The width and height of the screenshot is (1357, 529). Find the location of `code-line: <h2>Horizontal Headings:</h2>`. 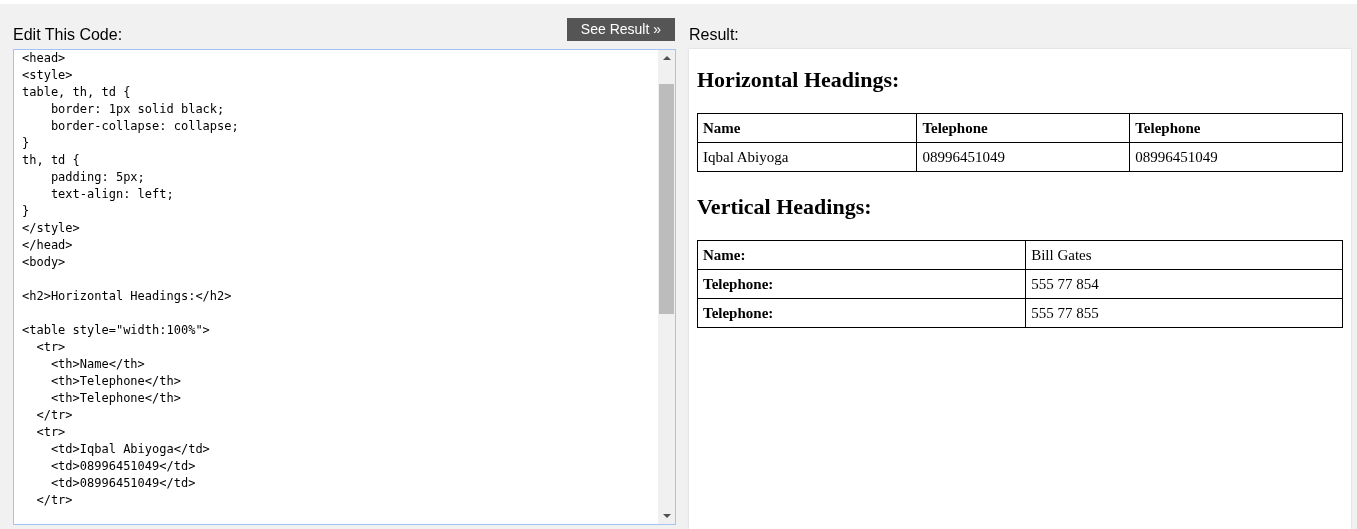

code-line: <h2>Horizontal Headings:</h2> is located at coordinates (127, 296).